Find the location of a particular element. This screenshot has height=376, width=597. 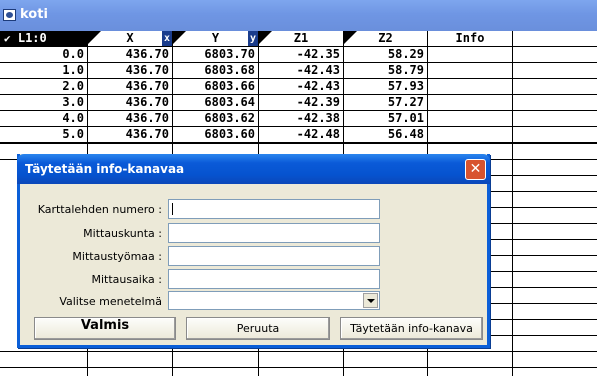

cell-line: 5.0 is located at coordinates (44, 135).